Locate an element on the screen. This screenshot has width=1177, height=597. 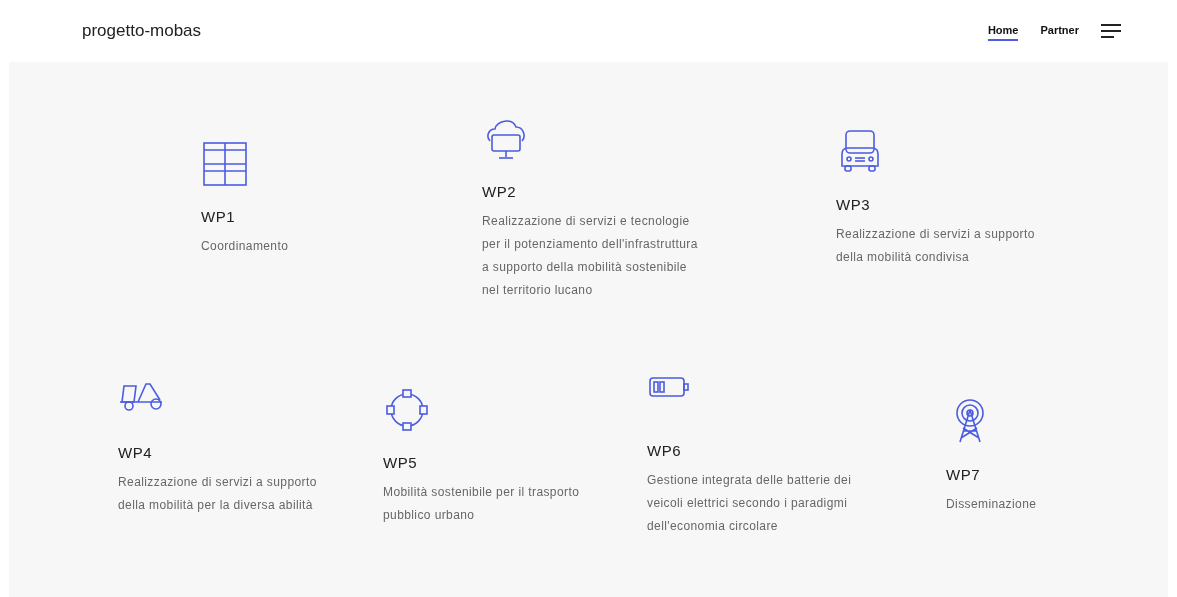
item-description: Realizzazione di servizi e tecnologie per il potenziamento dell'infrastruttura a supporto della mobilità sostenibile nel territorio lucano is located at coordinates (590, 256).